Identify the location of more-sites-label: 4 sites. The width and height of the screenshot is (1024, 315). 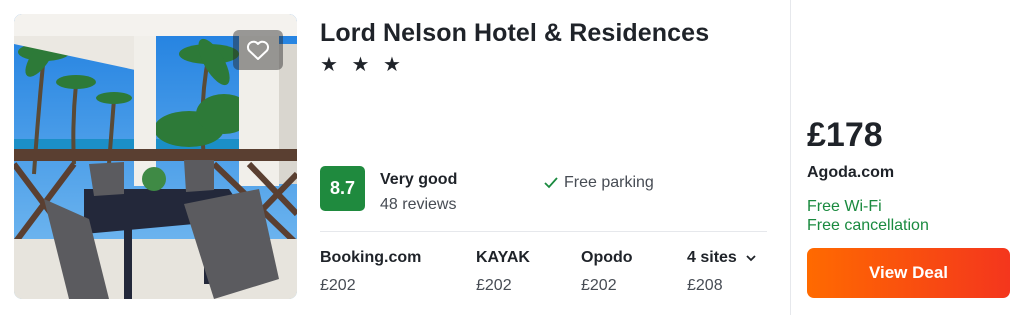
(712, 257).